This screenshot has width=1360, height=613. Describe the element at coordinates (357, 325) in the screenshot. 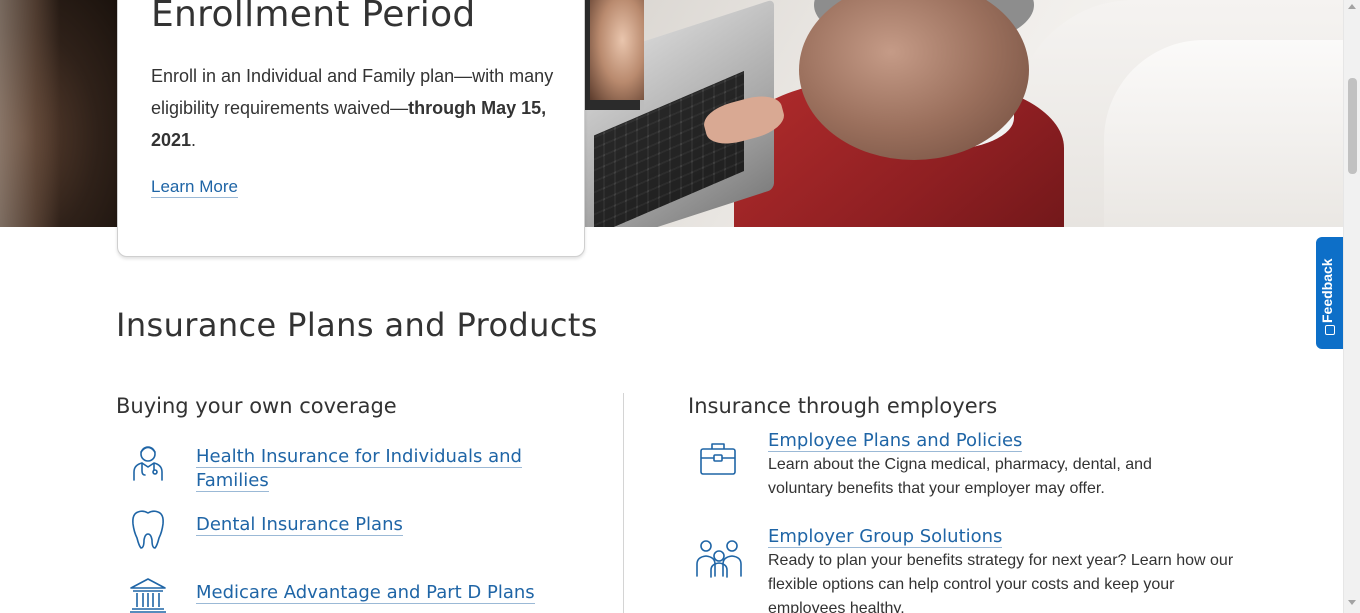

I see `section-title: Insurance Plans and Products` at that location.